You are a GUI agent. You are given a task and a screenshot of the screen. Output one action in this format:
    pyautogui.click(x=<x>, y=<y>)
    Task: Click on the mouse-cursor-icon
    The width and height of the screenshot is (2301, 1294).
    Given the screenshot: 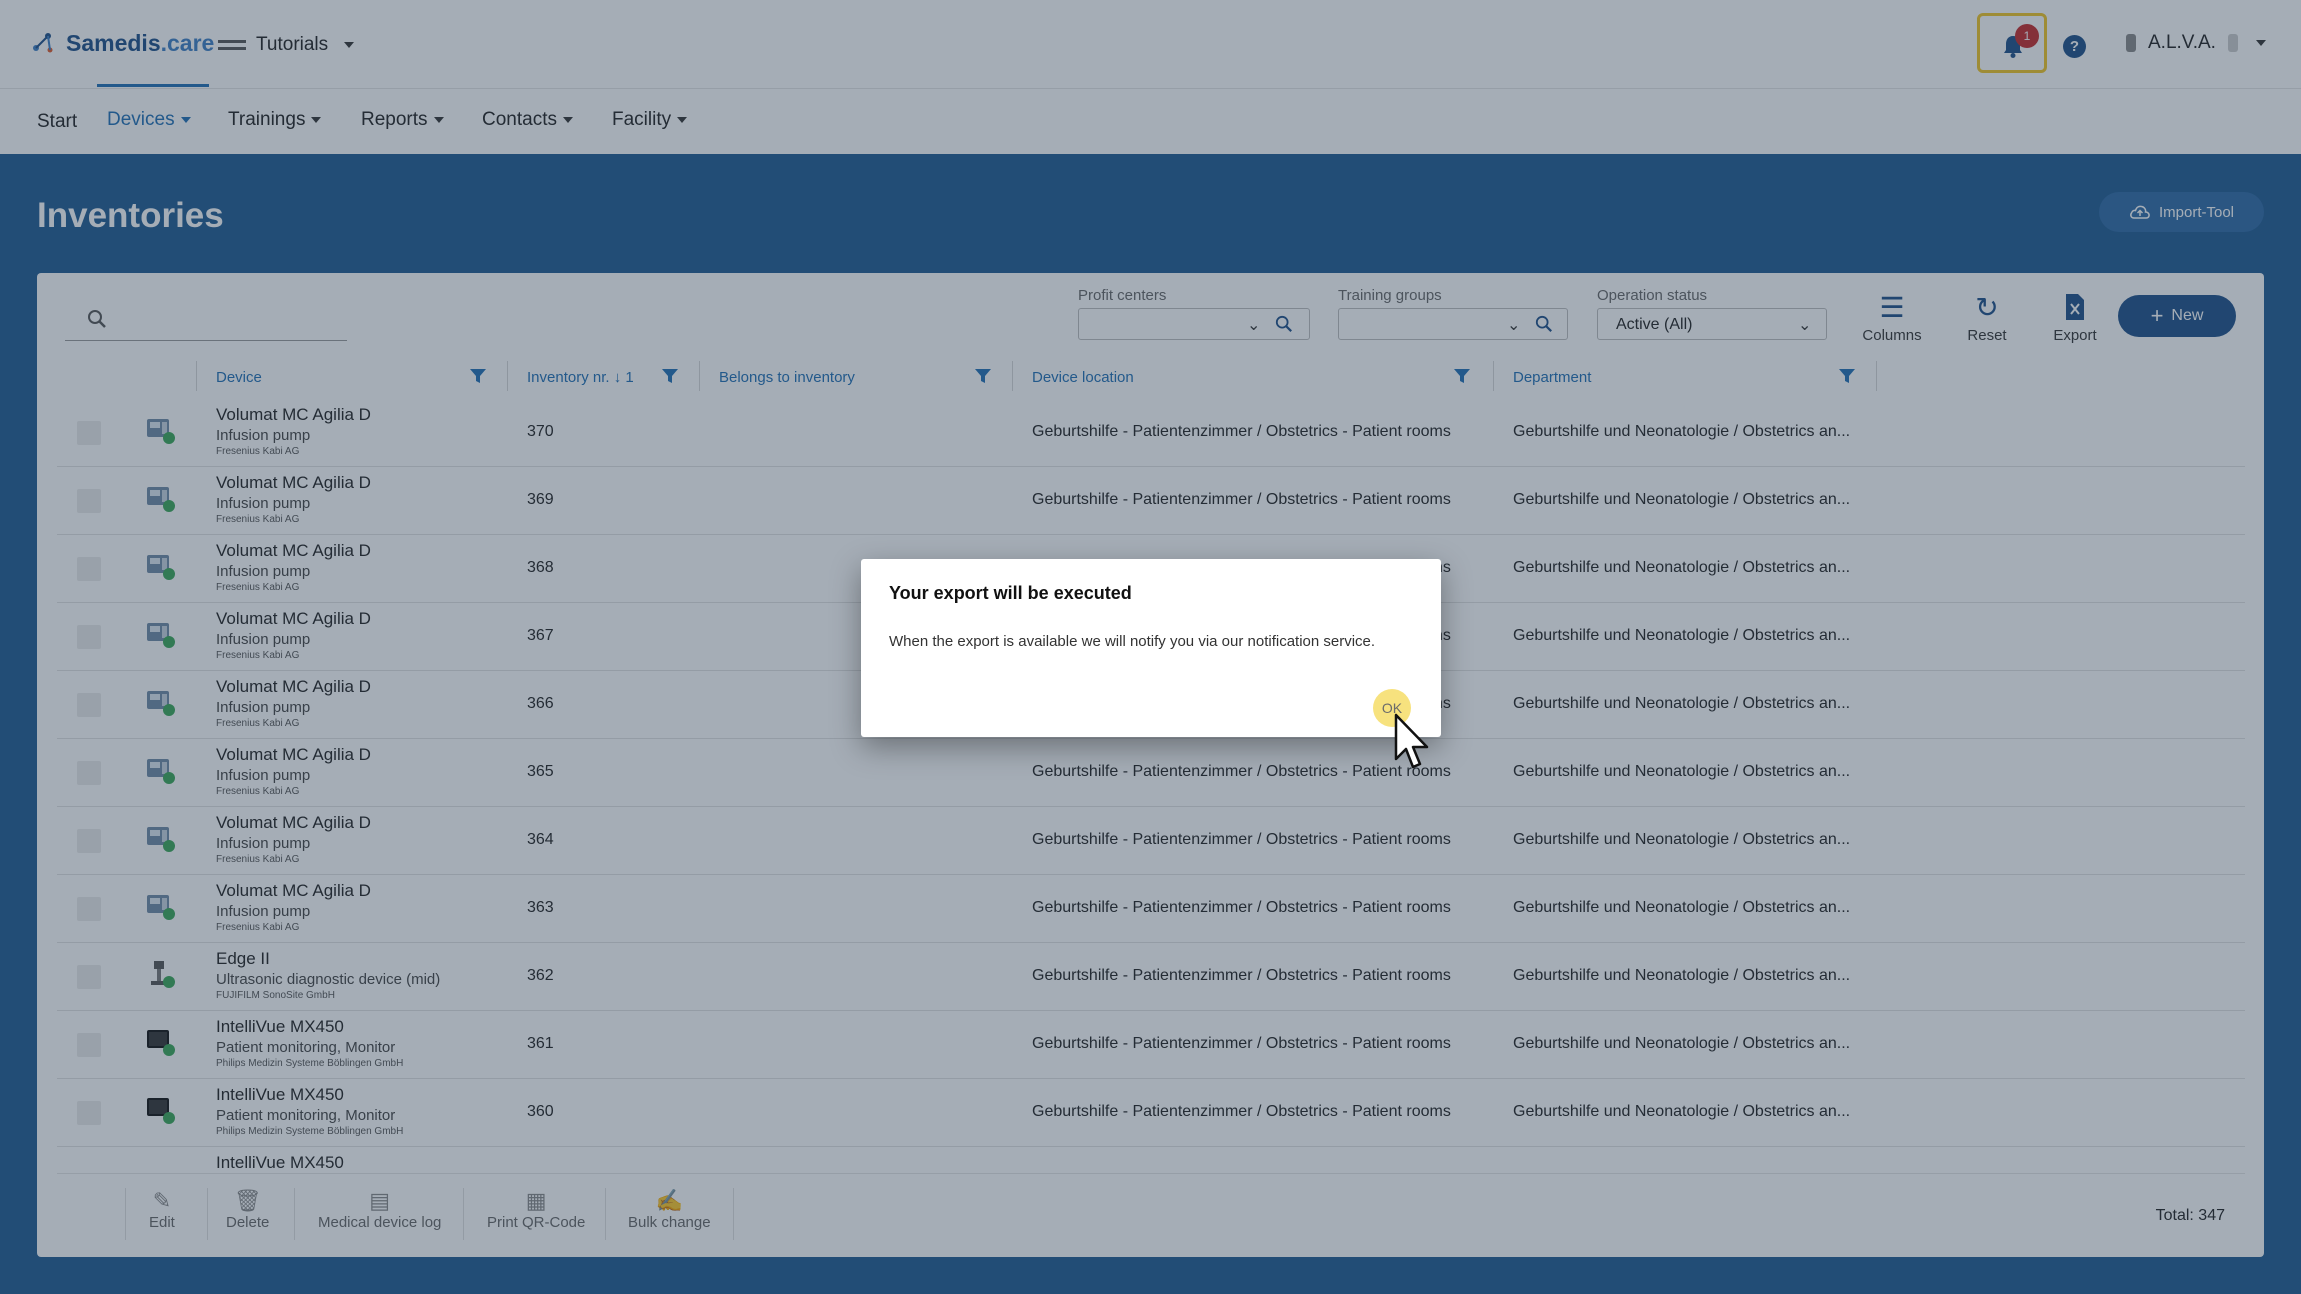 What is the action you would take?
    pyautogui.click(x=1411, y=741)
    